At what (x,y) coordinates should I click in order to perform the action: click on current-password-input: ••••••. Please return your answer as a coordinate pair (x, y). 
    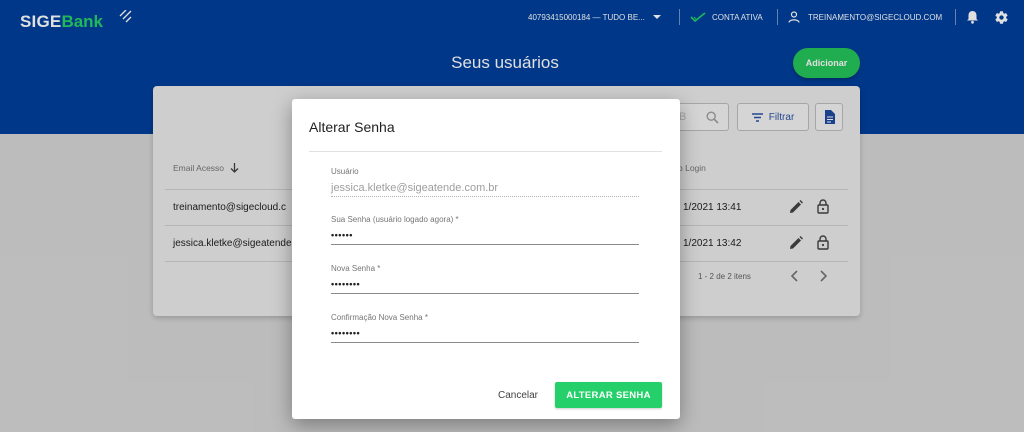
    Looking at the image, I should click on (485, 237).